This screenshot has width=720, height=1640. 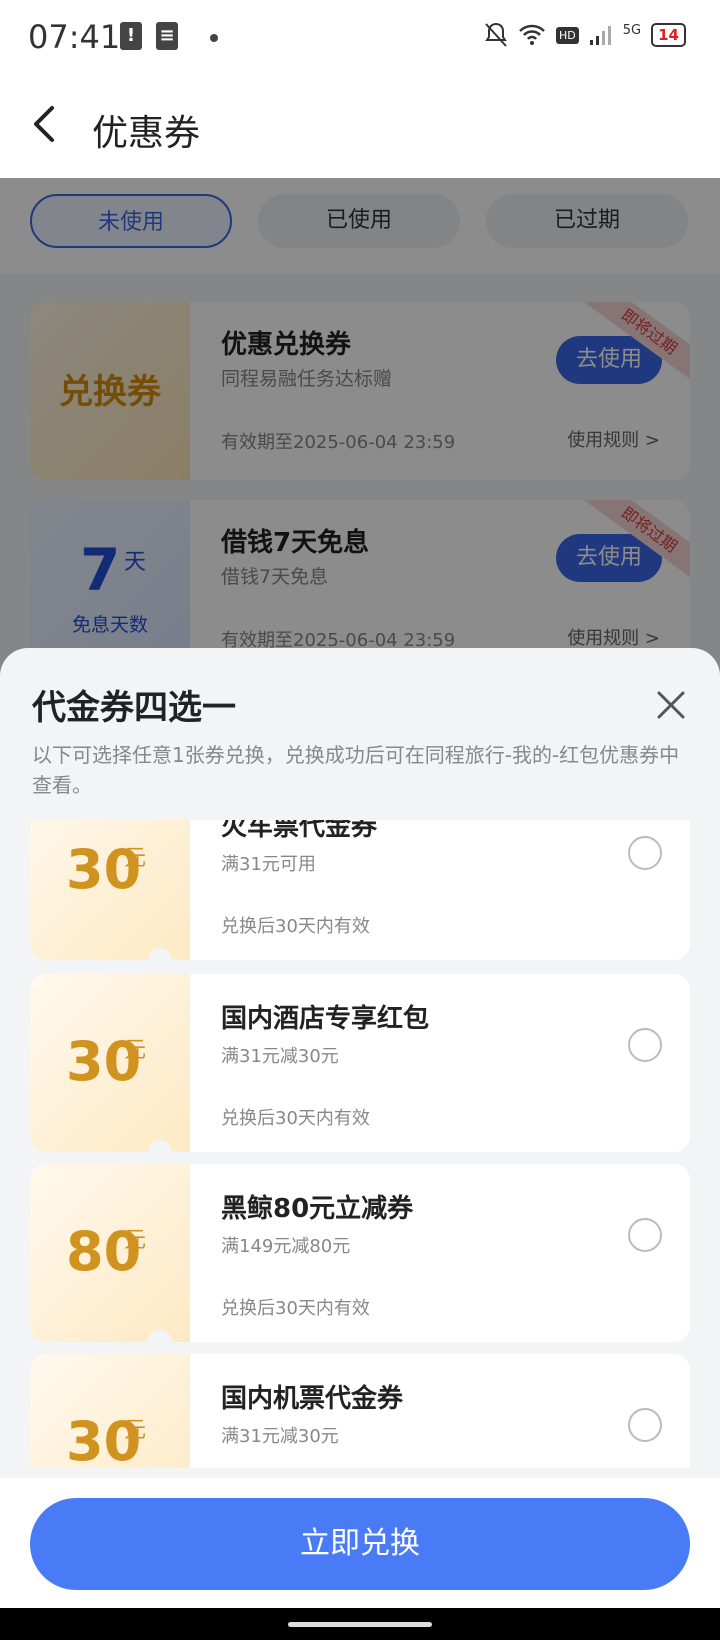 I want to click on voucher-title: 国内机票代金券, so click(x=312, y=1399).